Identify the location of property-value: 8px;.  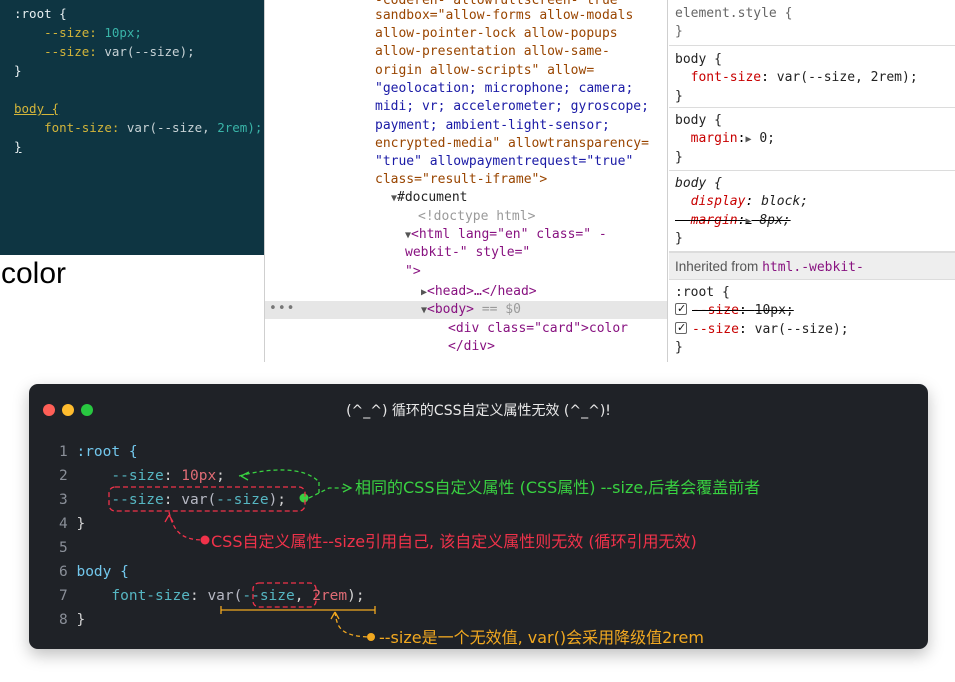
(775, 220).